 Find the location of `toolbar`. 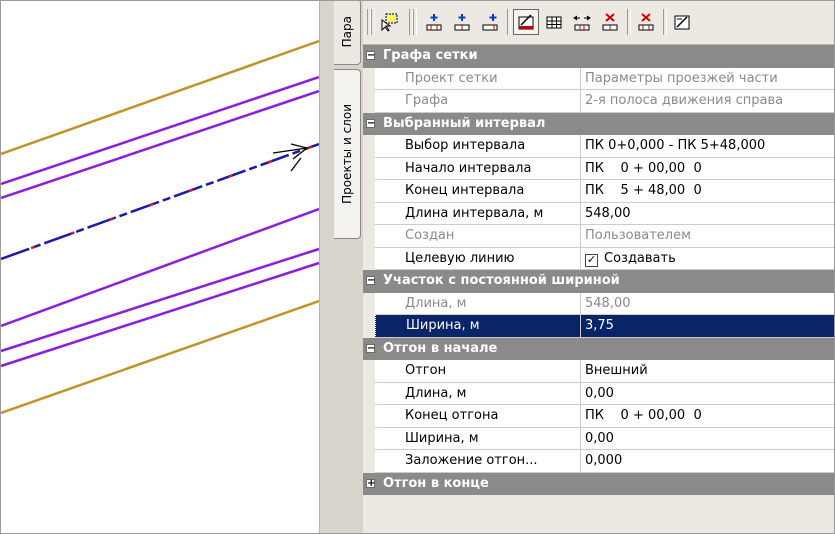

toolbar is located at coordinates (598, 23).